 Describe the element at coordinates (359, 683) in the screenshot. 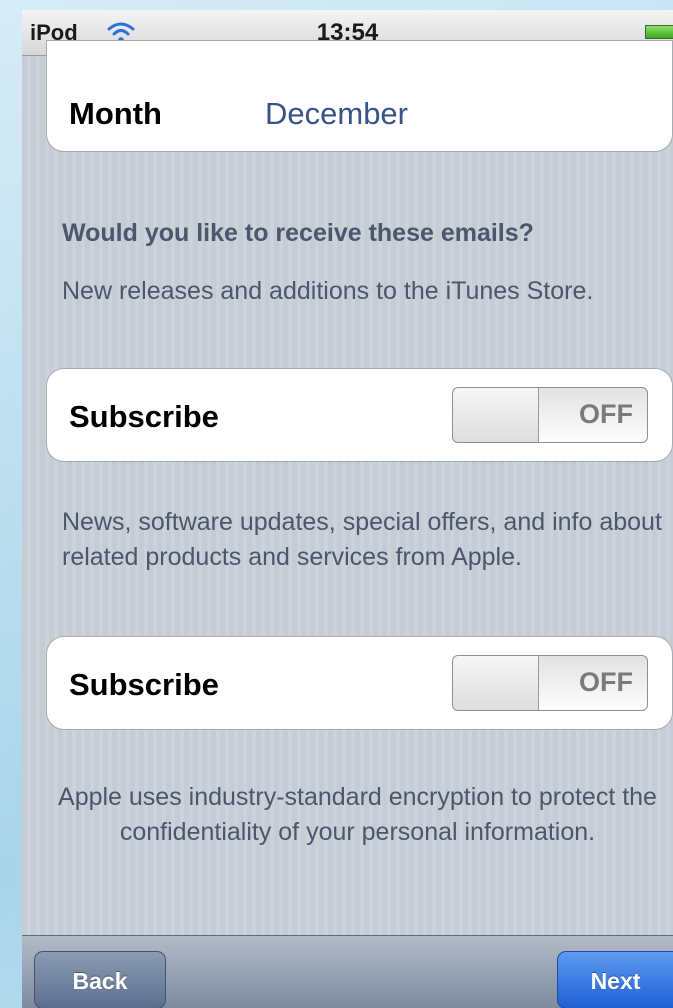

I see `apple-subscribe-row: Subscribe OFF` at that location.